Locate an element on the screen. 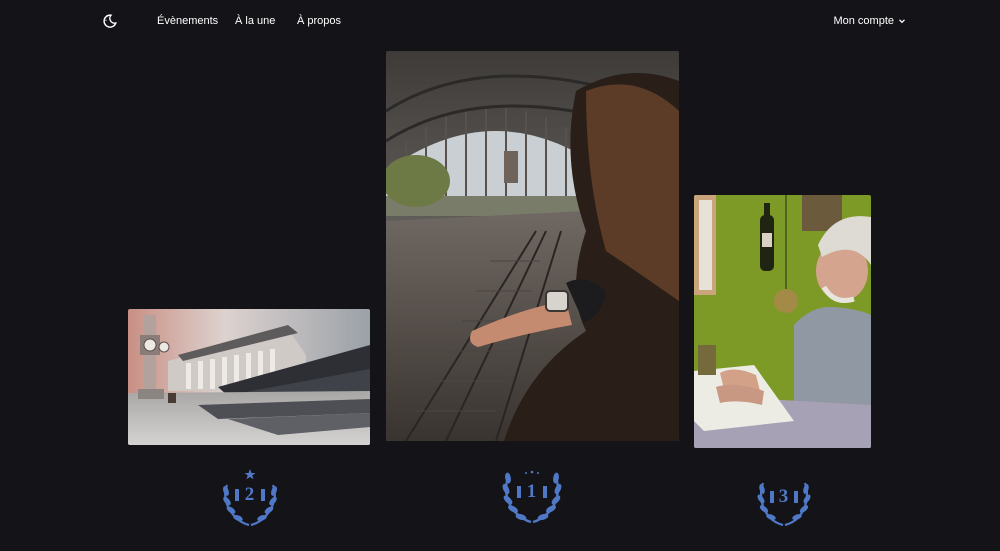  account-menu: Mon compte is located at coordinates (869, 21).